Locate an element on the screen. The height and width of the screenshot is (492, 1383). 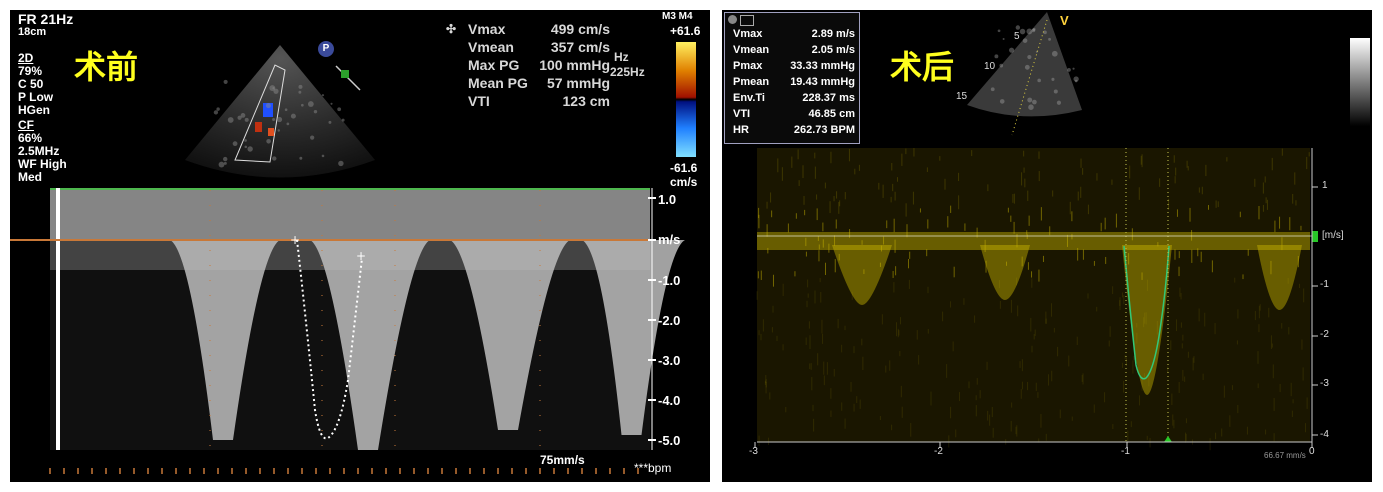
measurement-label: Pmax is located at coordinates (748, 66).